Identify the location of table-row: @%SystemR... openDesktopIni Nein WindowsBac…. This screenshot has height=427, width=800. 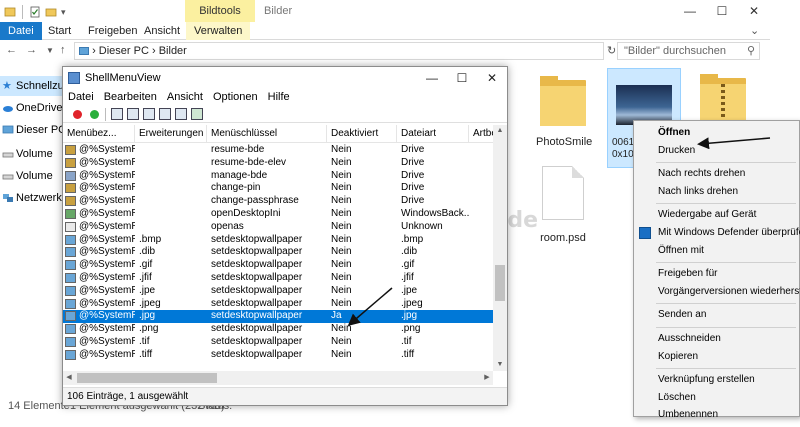
(278, 214).